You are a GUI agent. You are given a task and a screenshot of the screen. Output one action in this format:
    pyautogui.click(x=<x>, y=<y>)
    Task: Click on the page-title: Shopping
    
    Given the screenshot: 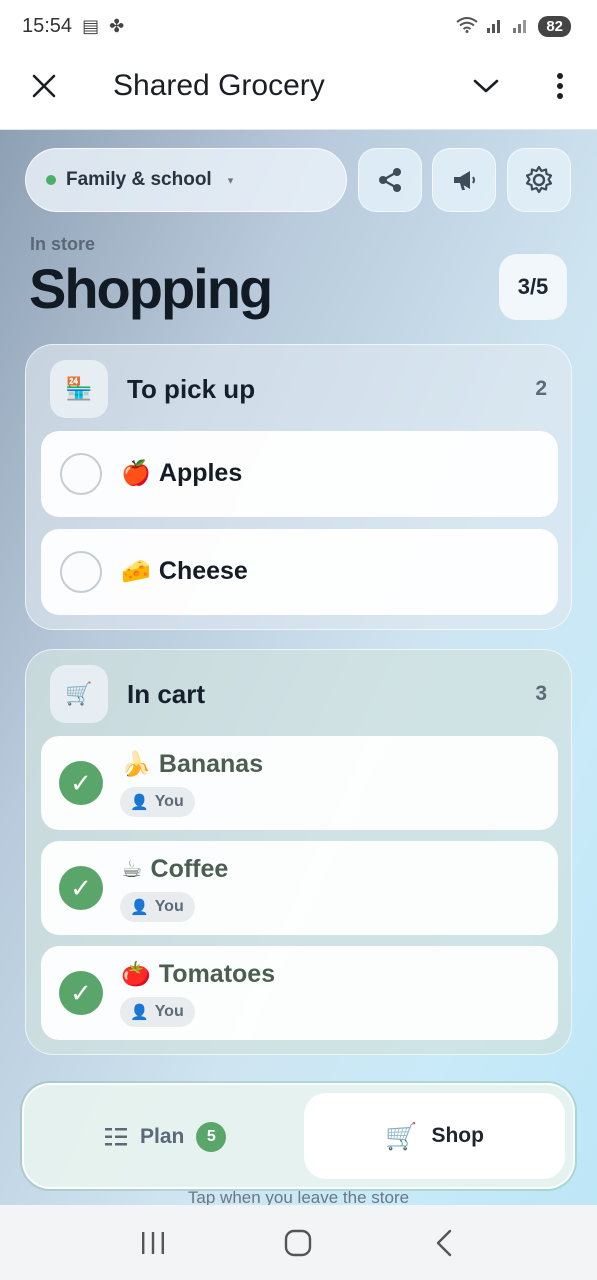 What is the action you would take?
    pyautogui.click(x=151, y=288)
    